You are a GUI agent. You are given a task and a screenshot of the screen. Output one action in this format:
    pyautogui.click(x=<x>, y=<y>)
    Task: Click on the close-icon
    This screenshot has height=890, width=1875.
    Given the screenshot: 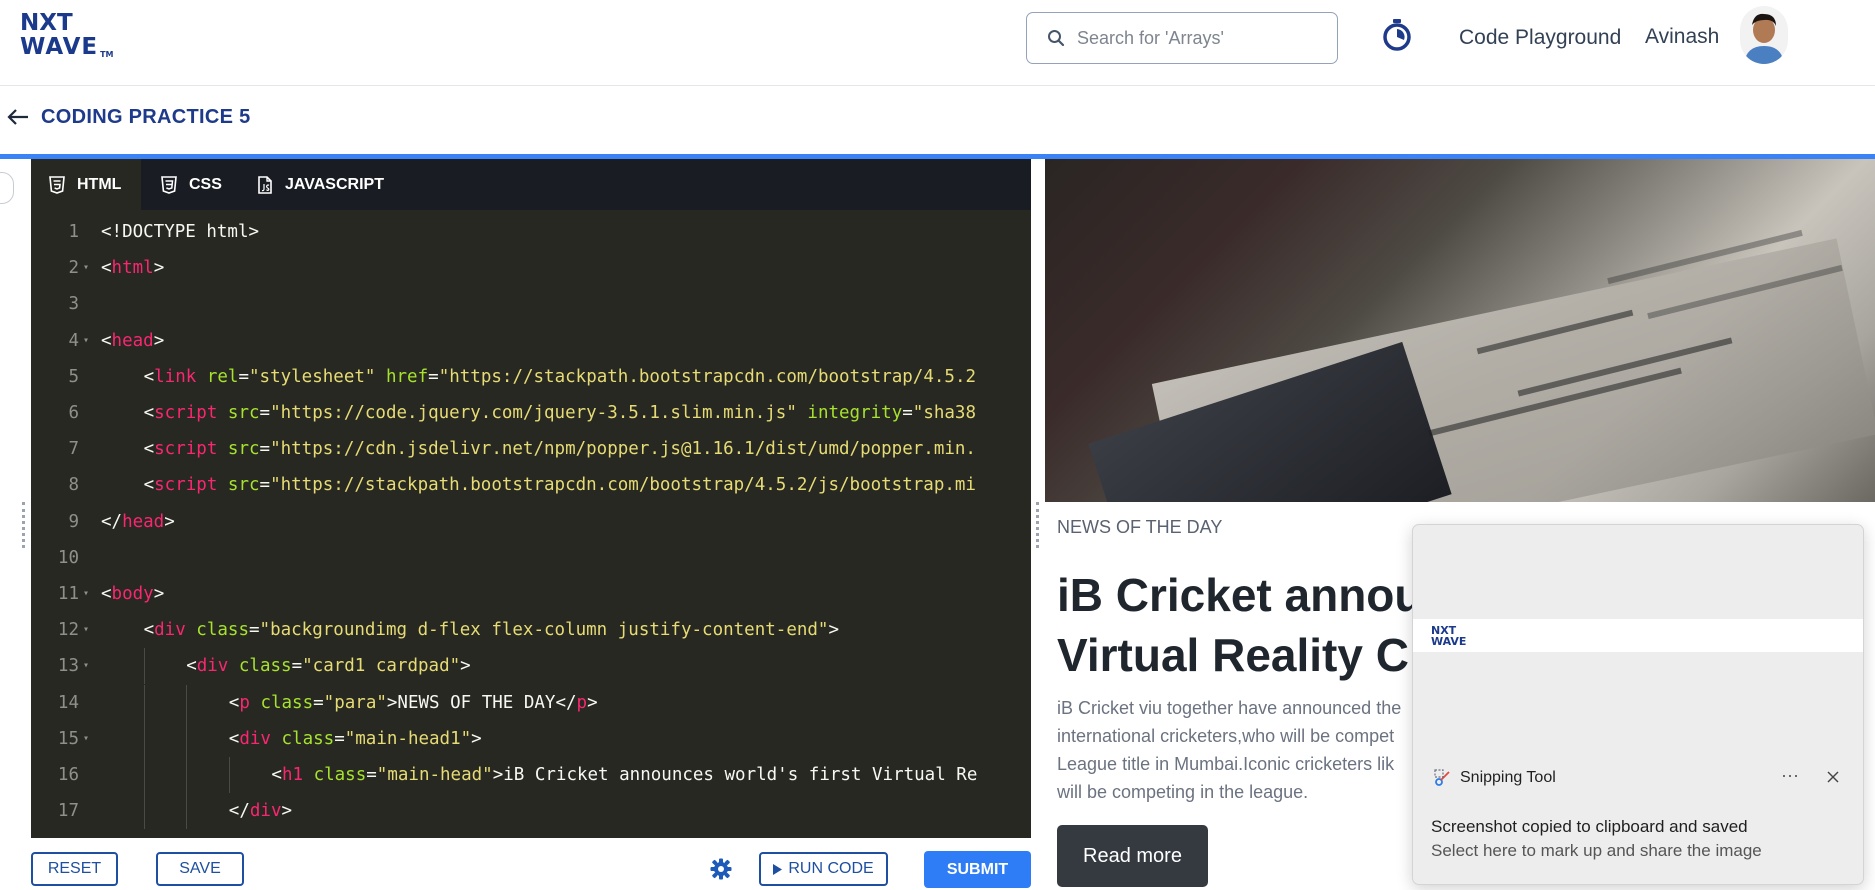 What is the action you would take?
    pyautogui.click(x=1833, y=777)
    